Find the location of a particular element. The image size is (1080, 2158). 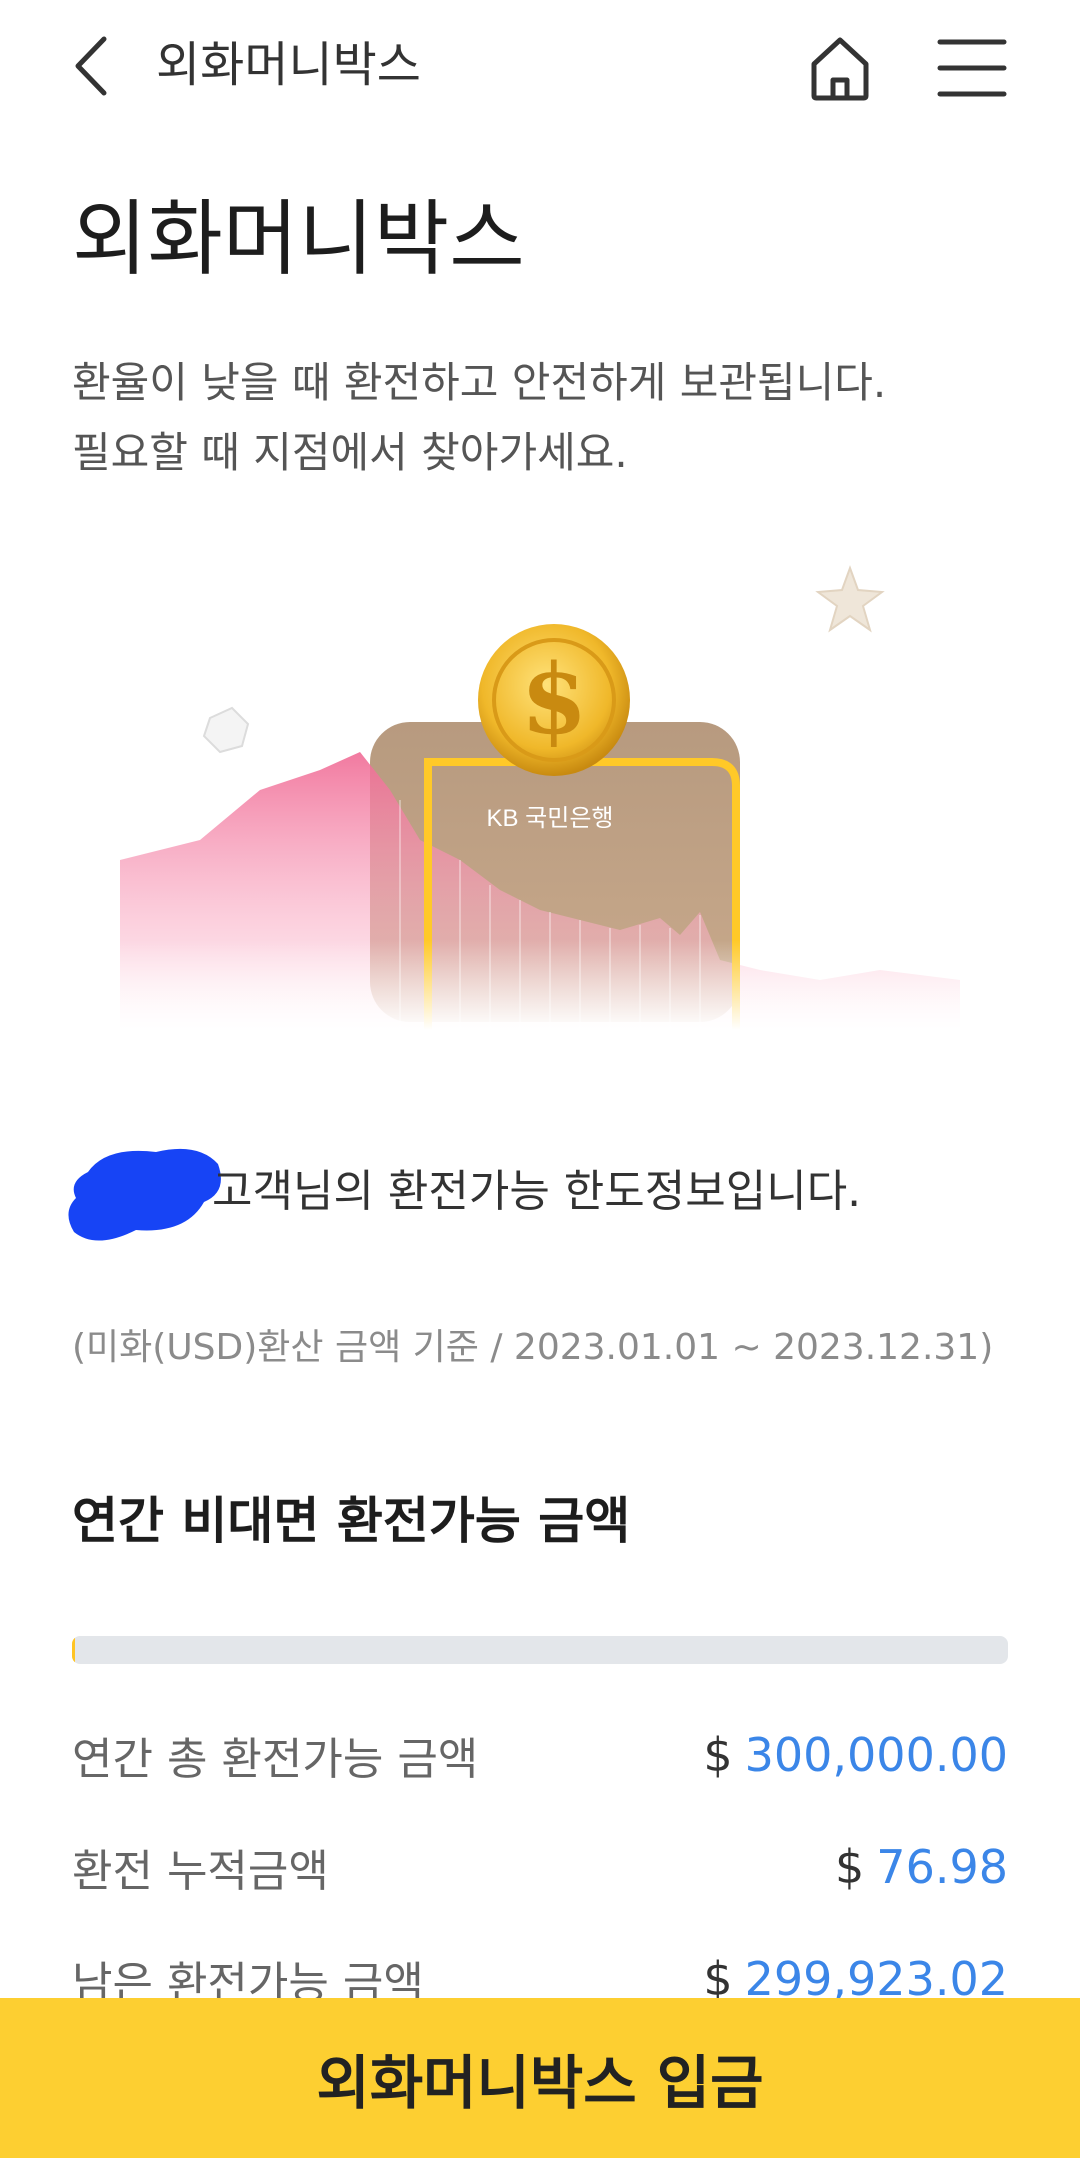

annual-section-title: 연간 비대면 환전가능 금액 is located at coordinates (351, 1521).